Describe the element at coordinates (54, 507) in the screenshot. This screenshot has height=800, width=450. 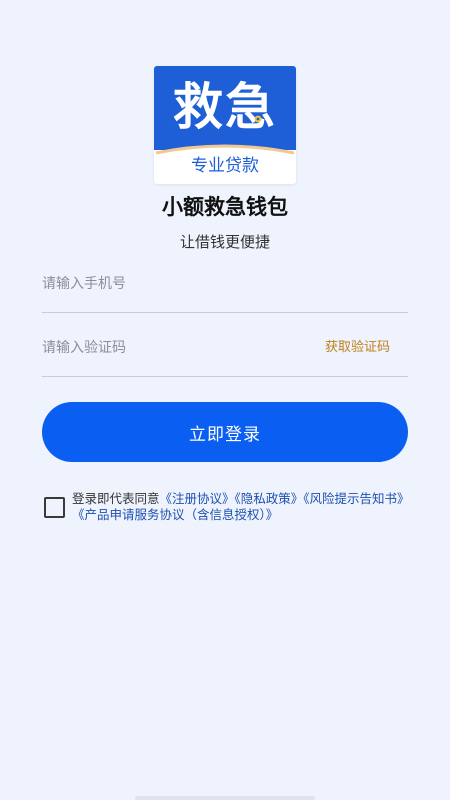
I see `agreement-checkbox` at that location.